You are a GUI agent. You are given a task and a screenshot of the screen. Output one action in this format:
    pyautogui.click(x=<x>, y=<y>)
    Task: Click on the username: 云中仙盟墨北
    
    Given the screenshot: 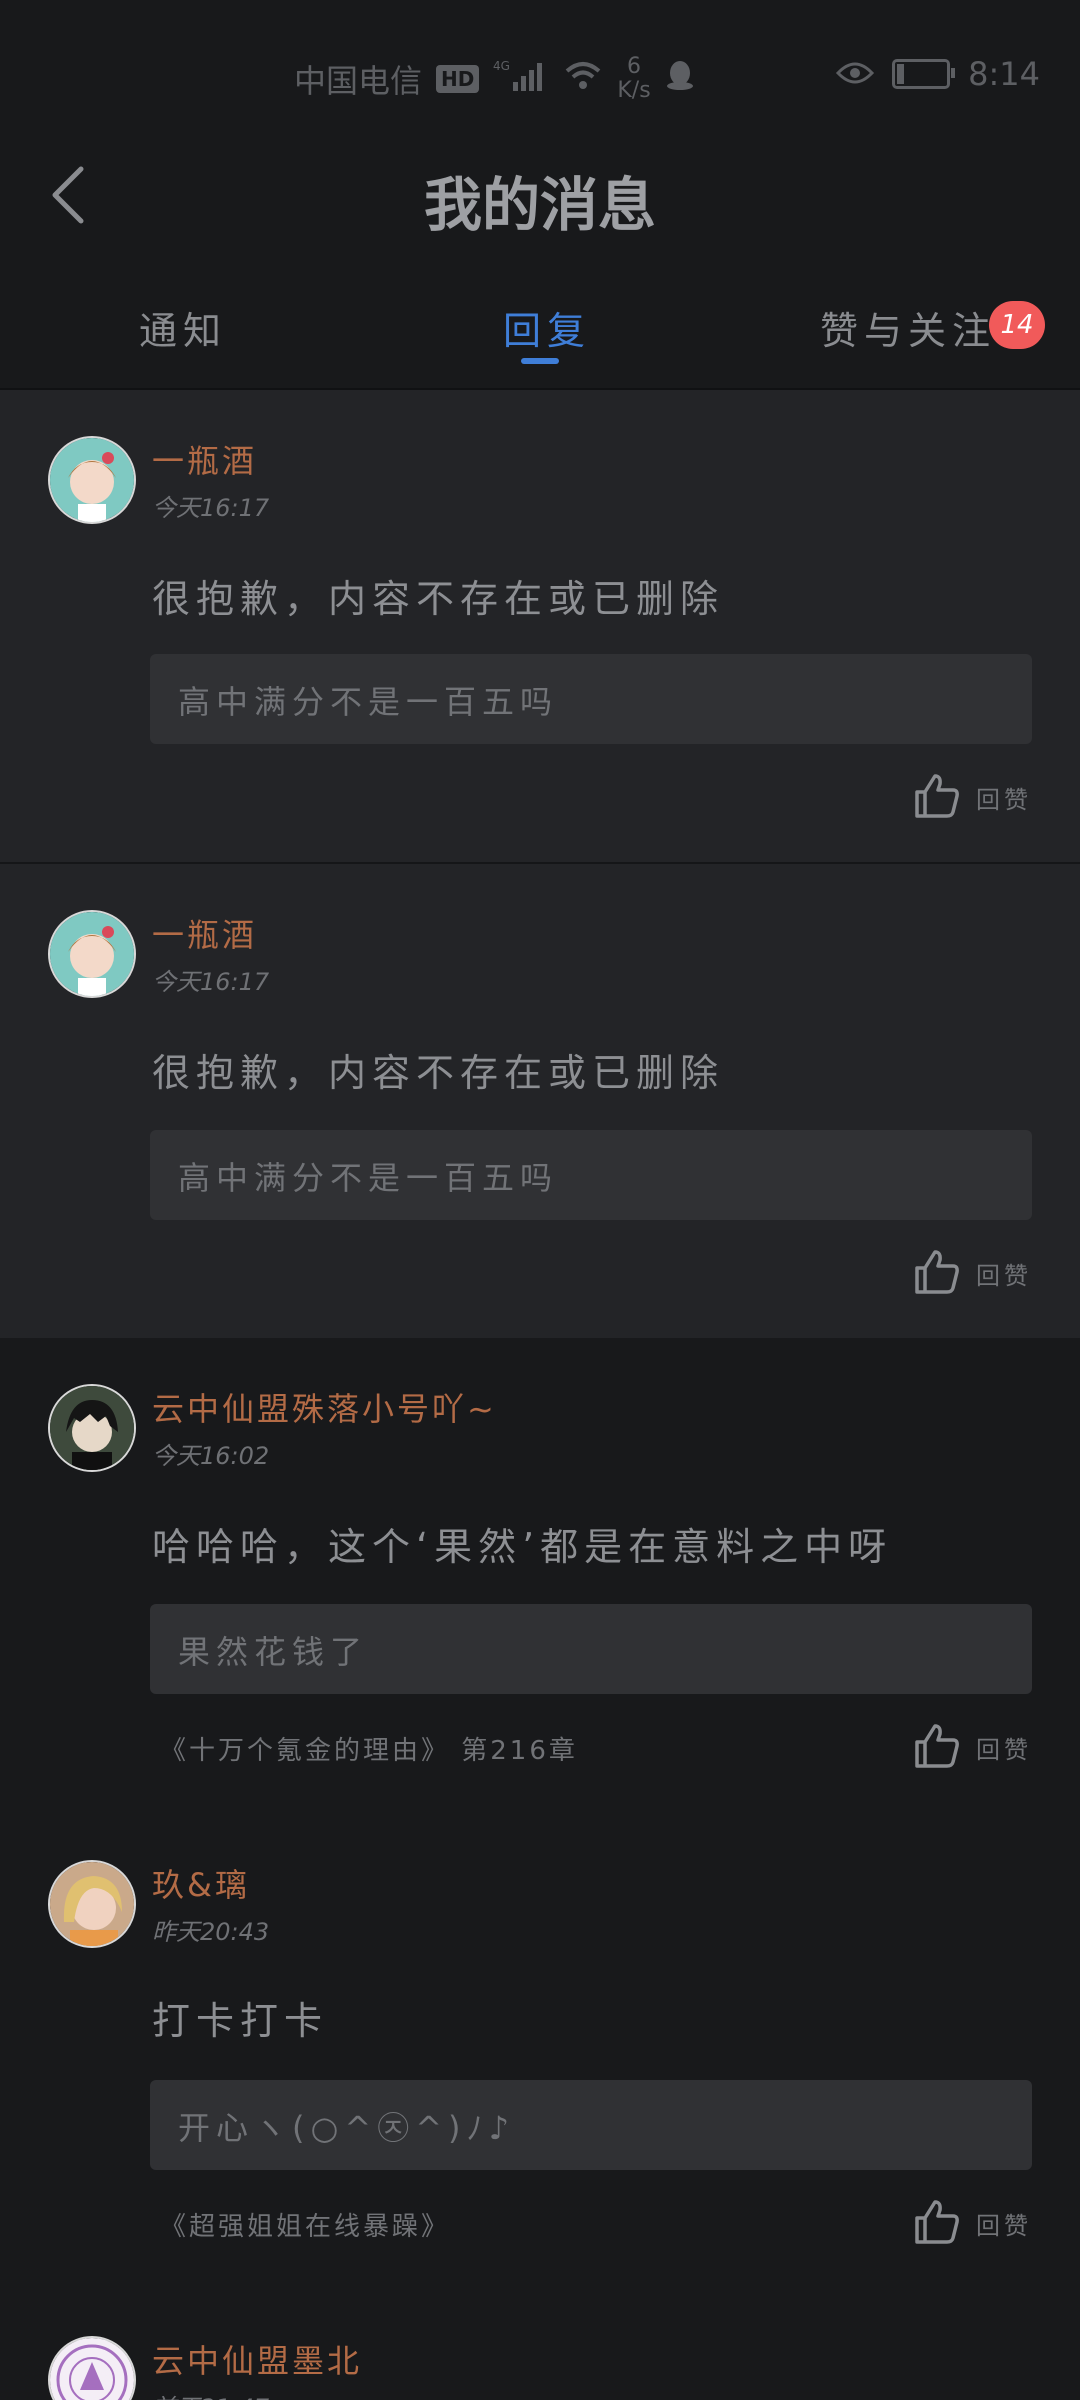 What is the action you would take?
    pyautogui.click(x=257, y=2359)
    